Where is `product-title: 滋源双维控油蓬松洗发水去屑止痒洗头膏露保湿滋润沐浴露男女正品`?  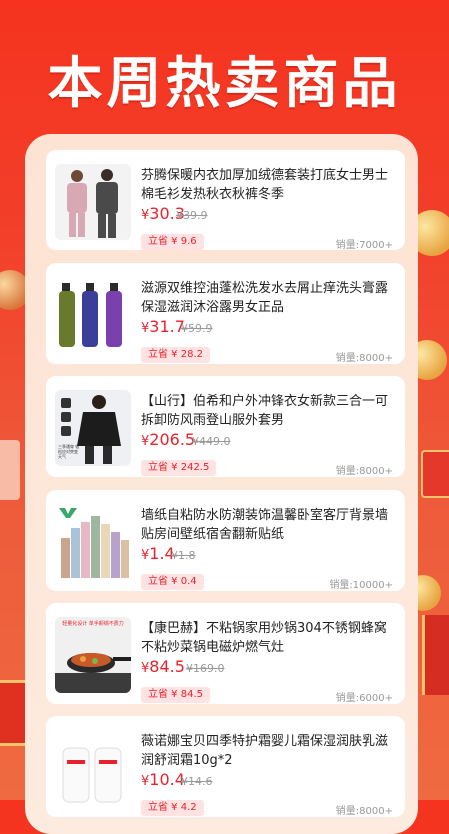
product-title: 滋源双维控油蓬松洗发水去屑止痒洗头膏露保湿滋润沐浴露男女正品 is located at coordinates (267, 298).